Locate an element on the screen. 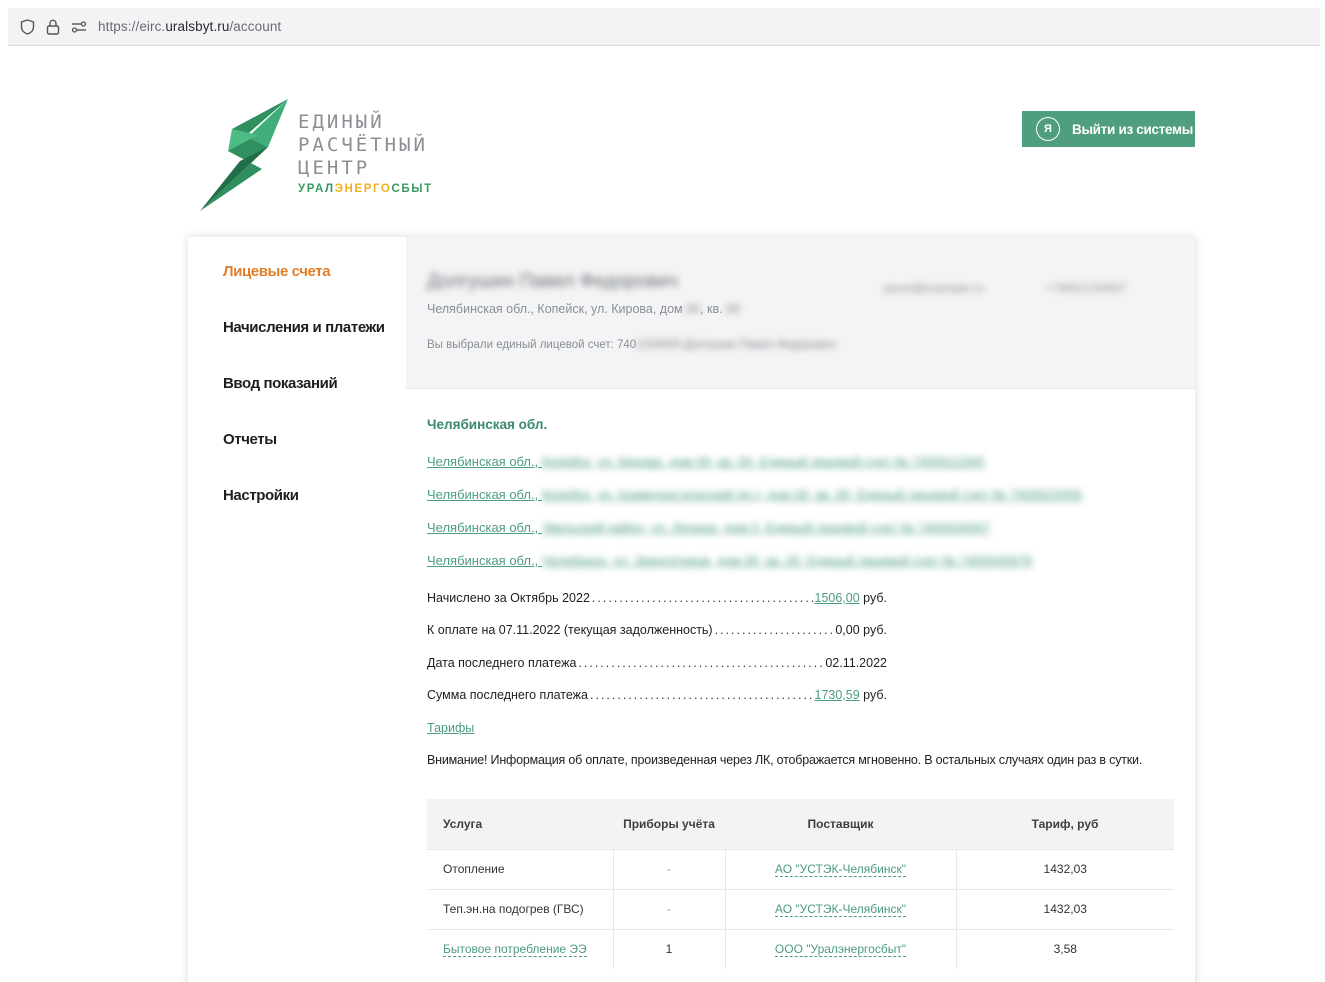 Image resolution: width=1325 pixels, height=982 pixels. logo-line-1: ЕДИНЫЙ is located at coordinates (341, 122).